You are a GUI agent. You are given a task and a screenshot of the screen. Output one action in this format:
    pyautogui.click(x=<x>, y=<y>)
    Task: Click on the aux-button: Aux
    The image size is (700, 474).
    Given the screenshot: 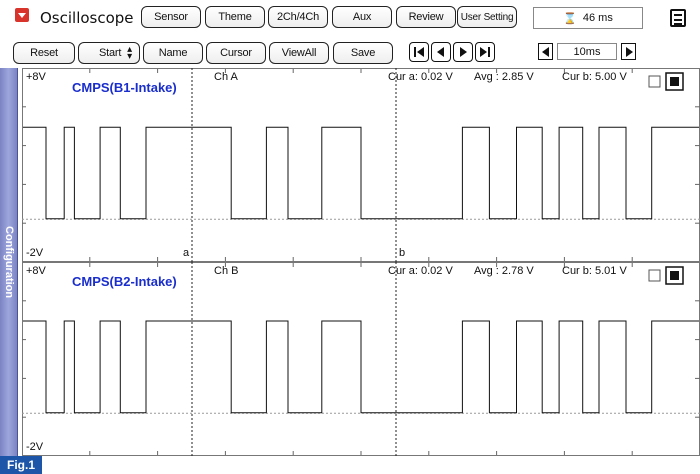 What is the action you would take?
    pyautogui.click(x=362, y=17)
    